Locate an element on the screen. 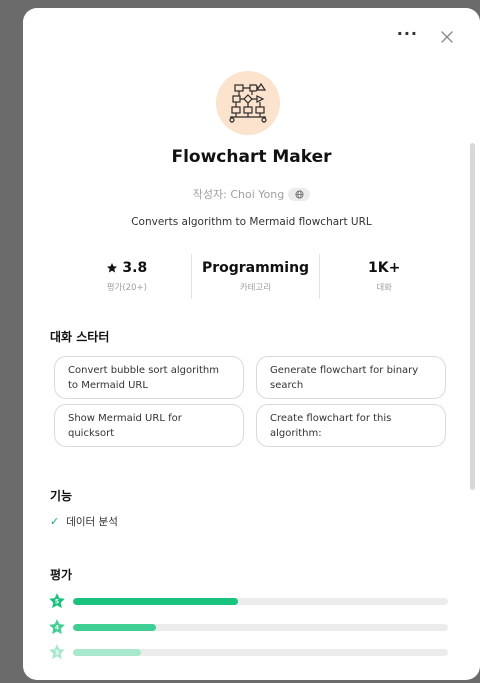 The height and width of the screenshot is (683, 480). conversations-label: 대화 is located at coordinates (384, 288).